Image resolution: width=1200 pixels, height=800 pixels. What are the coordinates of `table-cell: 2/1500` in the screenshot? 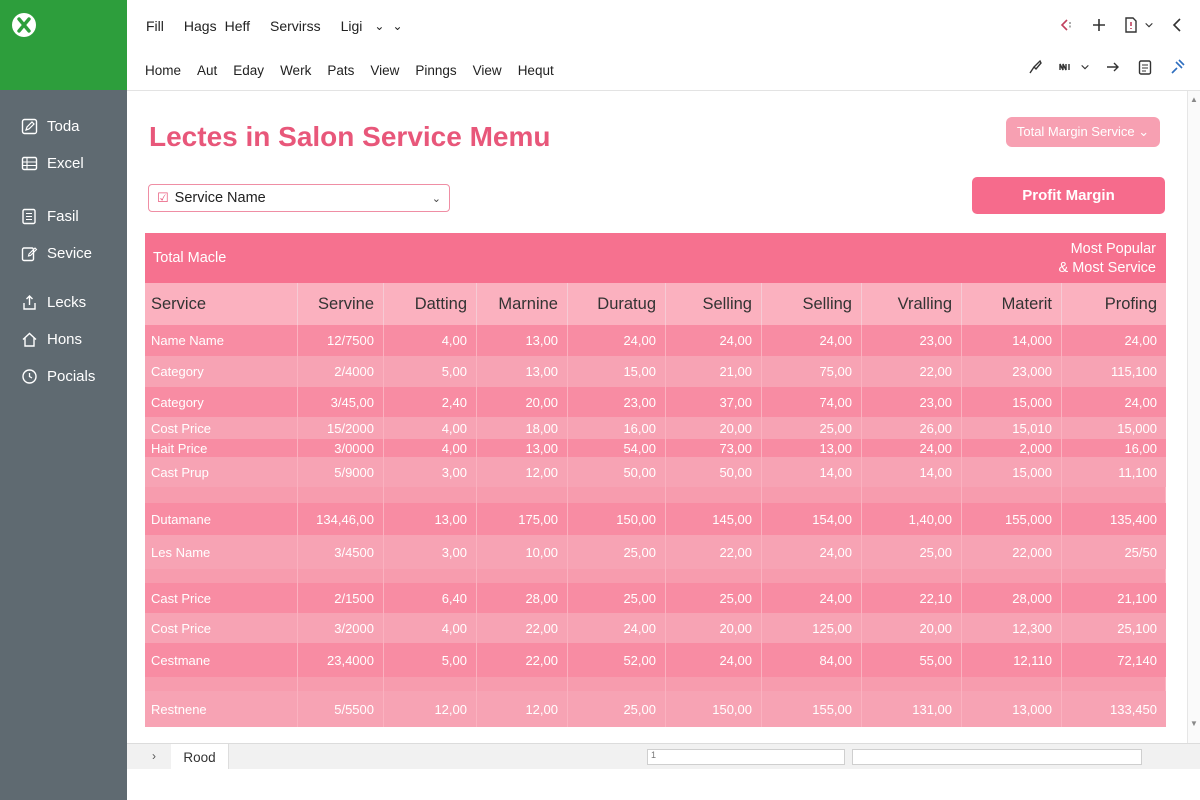 It's located at (341, 598).